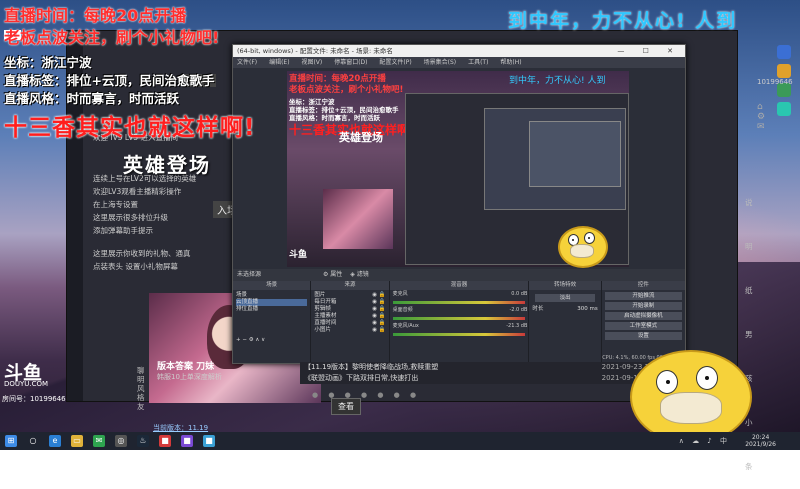  Describe the element at coordinates (643, 296) in the screenshot. I see `start-streaming-button: 开始推流` at that location.